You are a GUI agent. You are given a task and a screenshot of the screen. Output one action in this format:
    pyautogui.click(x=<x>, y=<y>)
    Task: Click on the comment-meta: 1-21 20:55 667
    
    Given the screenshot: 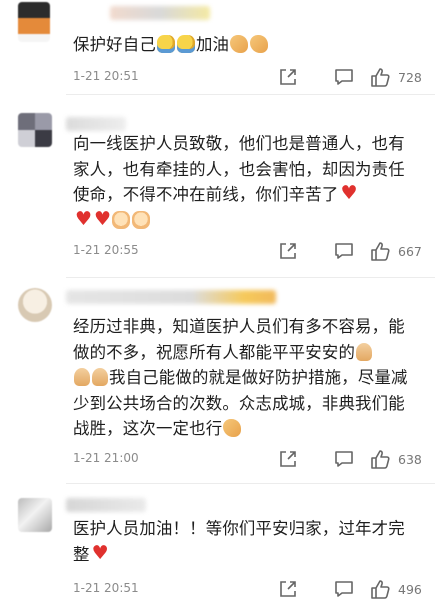 What is the action you would take?
    pyautogui.click(x=249, y=252)
    